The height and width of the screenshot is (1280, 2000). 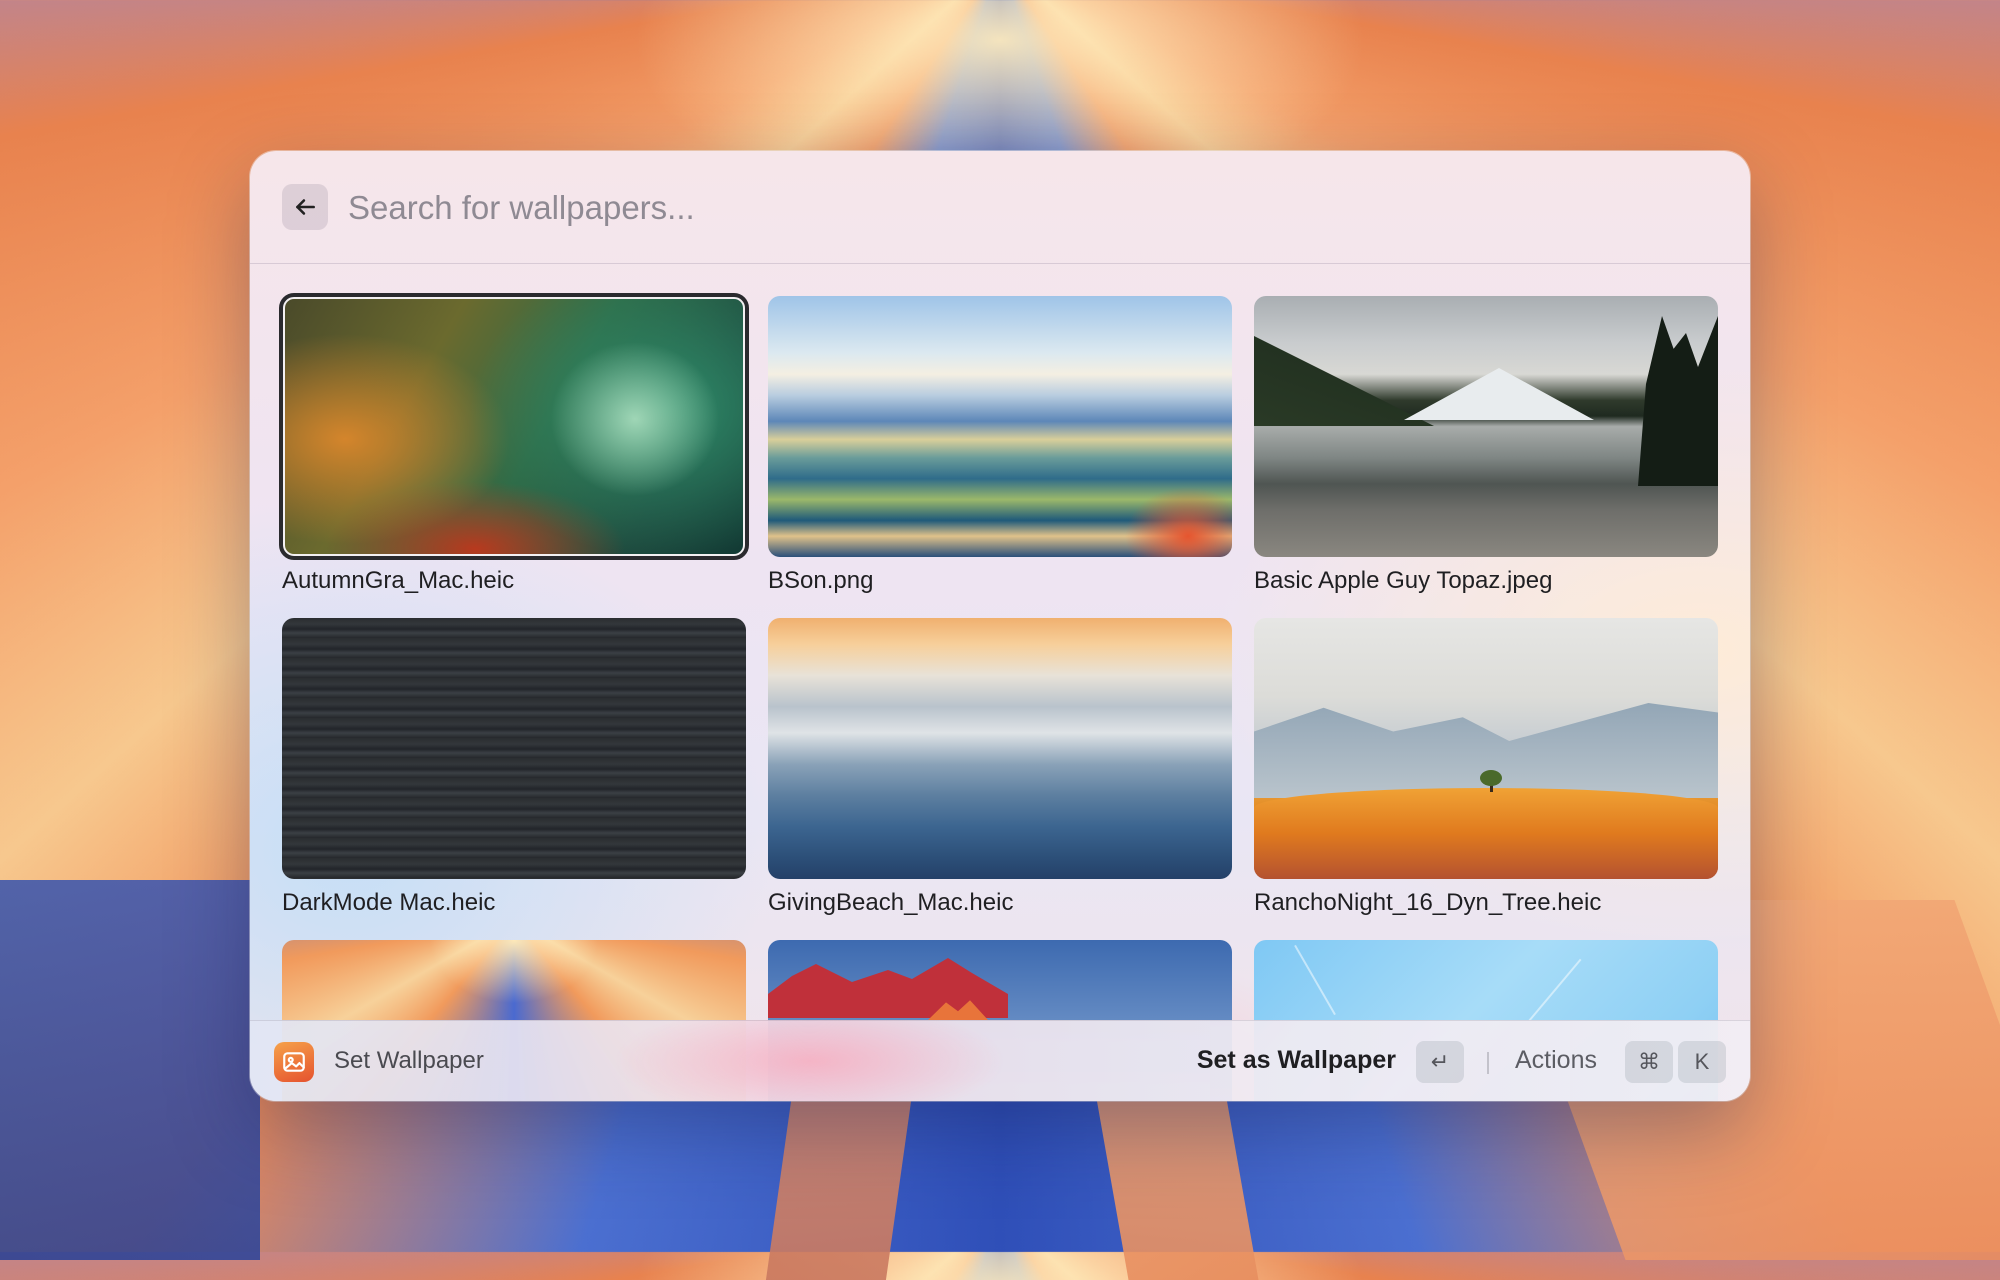 I want to click on wallpaper-tile: BSon.png, so click(x=1000, y=445).